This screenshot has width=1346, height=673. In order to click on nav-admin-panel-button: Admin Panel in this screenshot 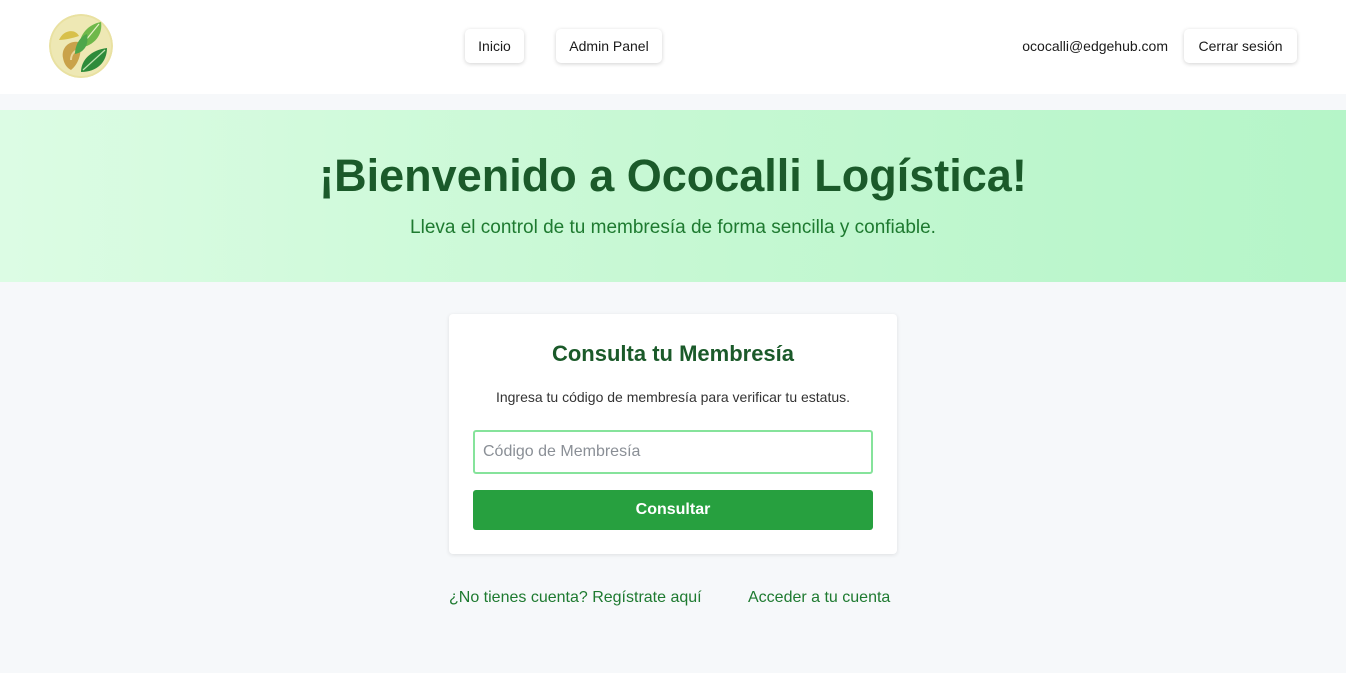, I will do `click(609, 46)`.